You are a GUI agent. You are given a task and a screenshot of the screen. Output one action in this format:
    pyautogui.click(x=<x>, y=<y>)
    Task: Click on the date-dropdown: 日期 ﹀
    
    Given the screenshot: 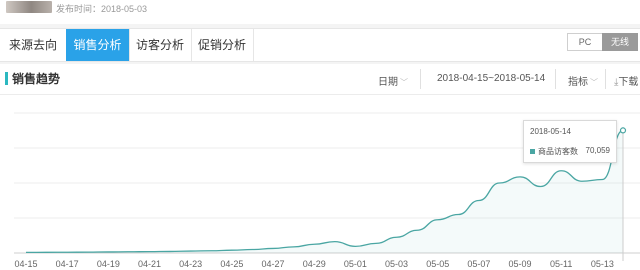 What is the action you would take?
    pyautogui.click(x=393, y=80)
    